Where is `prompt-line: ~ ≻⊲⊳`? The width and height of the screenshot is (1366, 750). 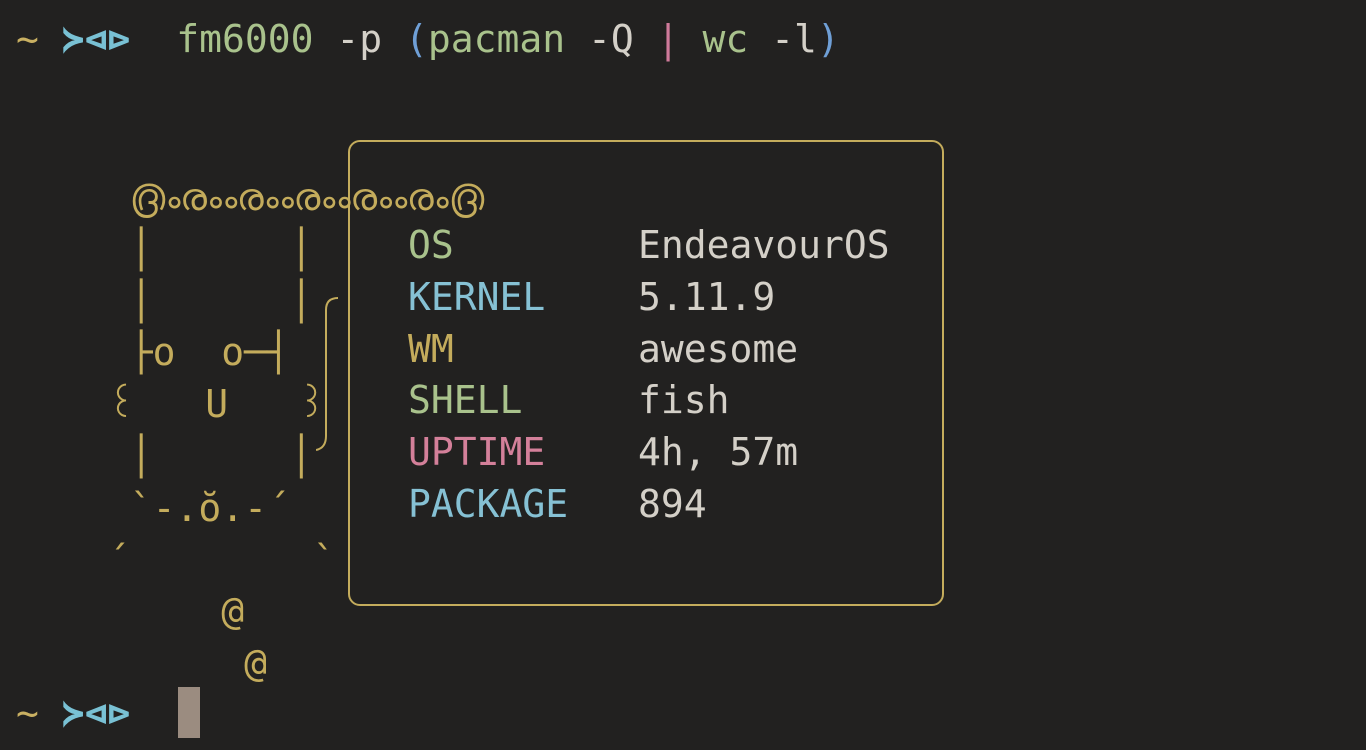 prompt-line: ~ ≻⊲⊳ is located at coordinates (73, 713).